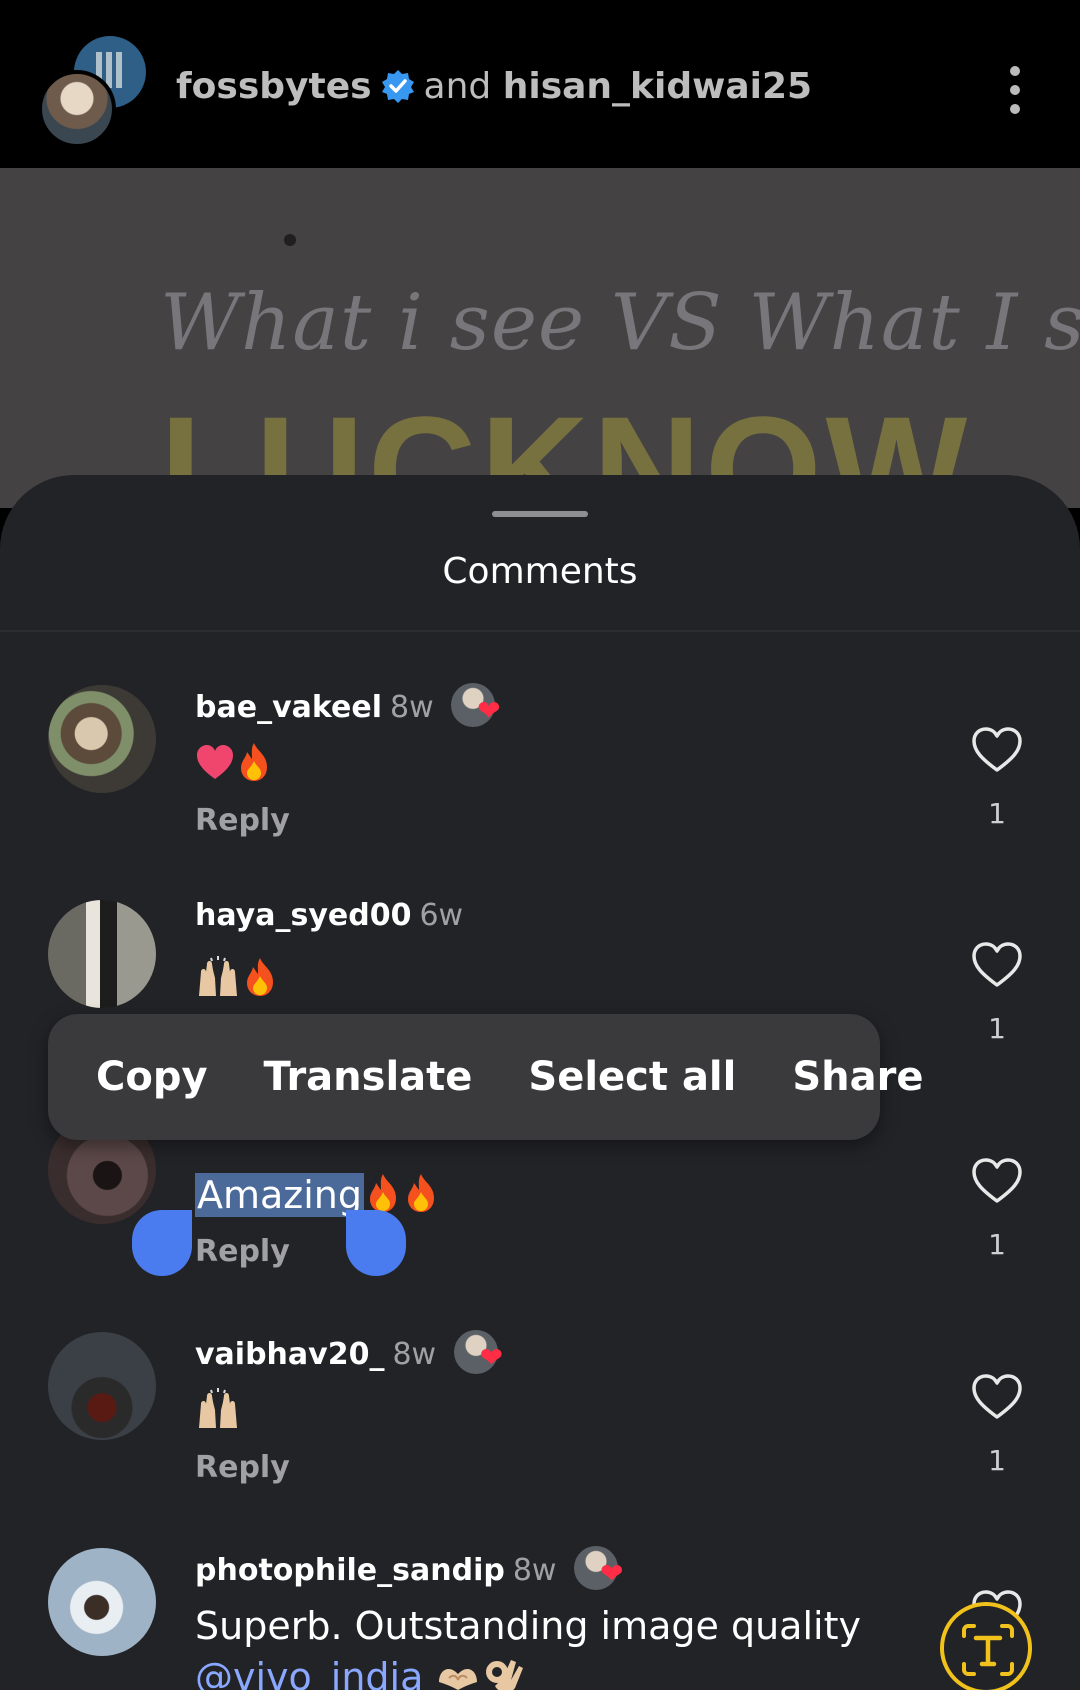 The image size is (1080, 1690). I want to click on post-header: fossbytes and hisan_kidwai25, so click(540, 84).